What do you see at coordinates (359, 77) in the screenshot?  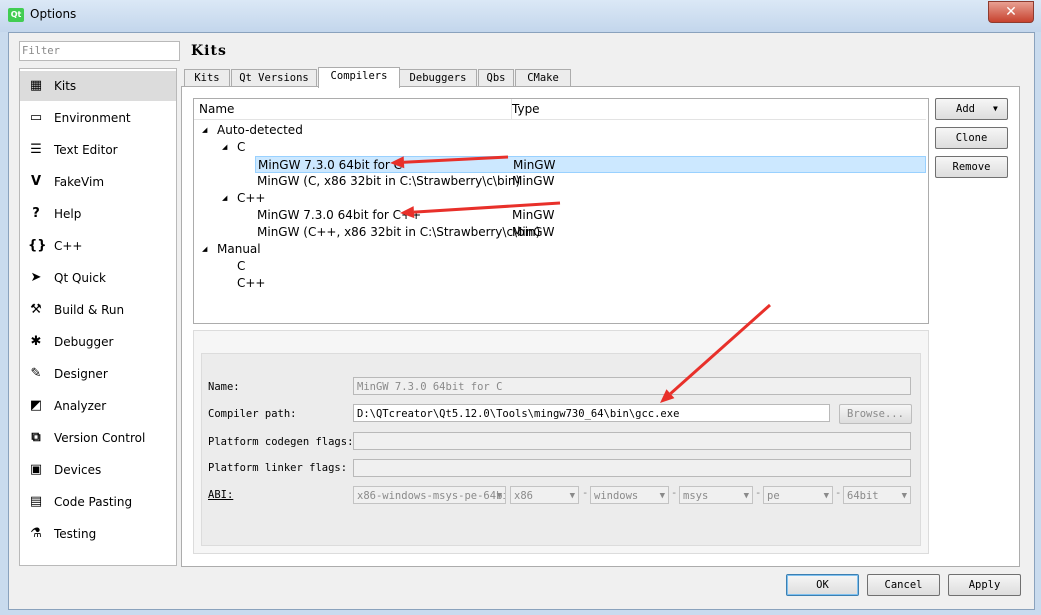 I see `tab-compilers: Compilers` at bounding box center [359, 77].